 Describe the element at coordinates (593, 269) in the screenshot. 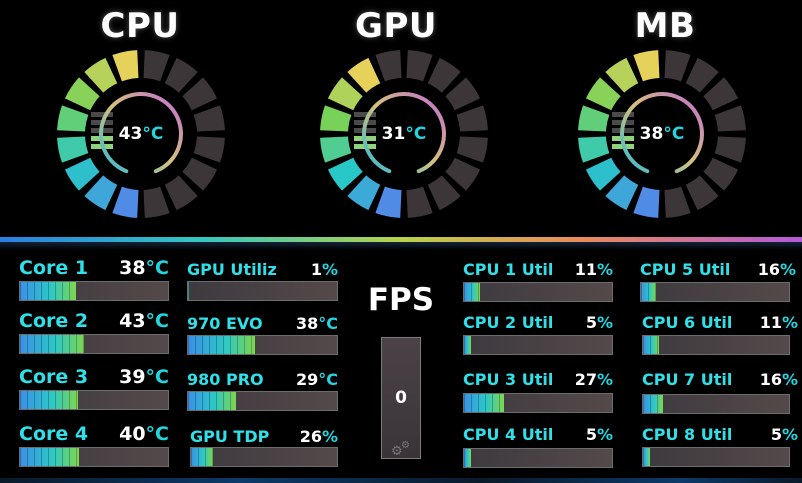

I see `cpu-1-util-value: 11%` at that location.